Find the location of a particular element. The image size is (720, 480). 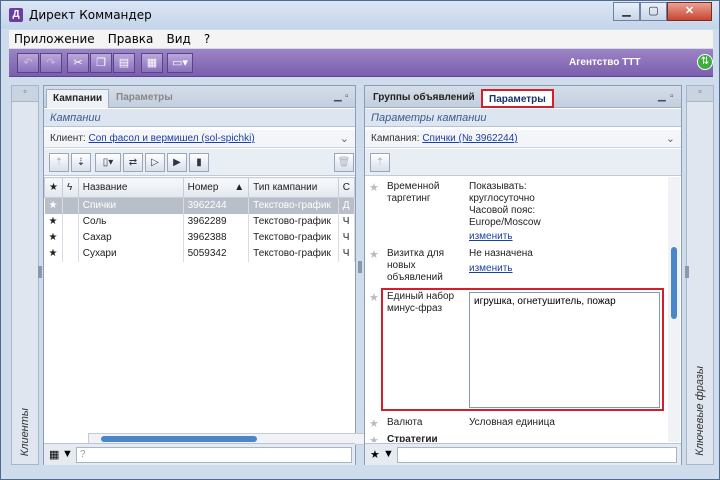

grid-icon: ▦ is located at coordinates (152, 63).